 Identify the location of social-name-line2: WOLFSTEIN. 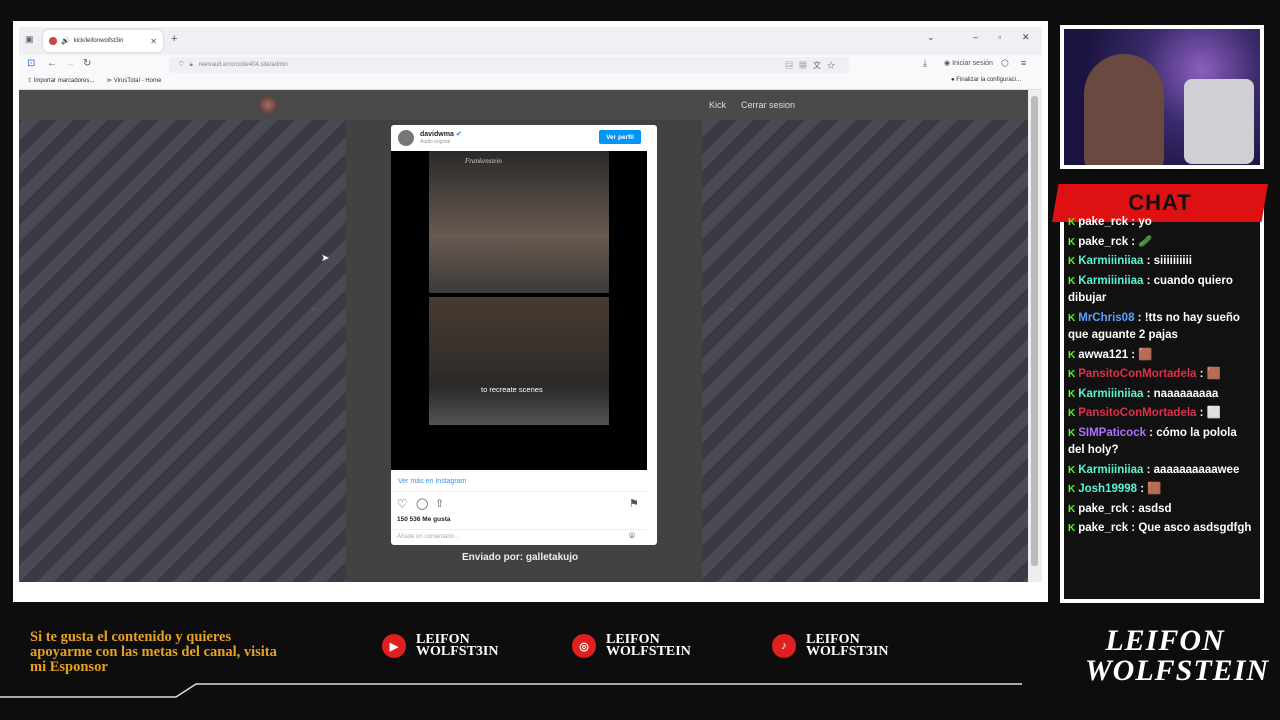
(648, 651).